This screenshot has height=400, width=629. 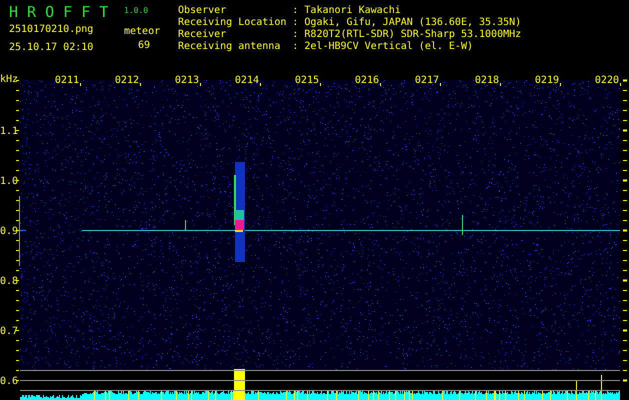 What do you see at coordinates (606, 80) in the screenshot?
I see `time-label: 0220` at bounding box center [606, 80].